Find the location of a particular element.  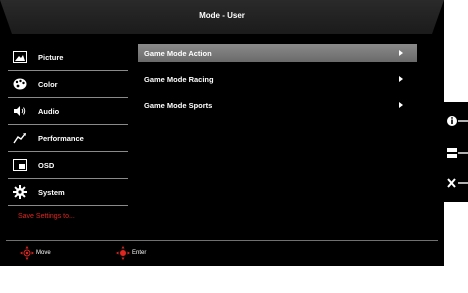

menu-icon is located at coordinates (457, 153).